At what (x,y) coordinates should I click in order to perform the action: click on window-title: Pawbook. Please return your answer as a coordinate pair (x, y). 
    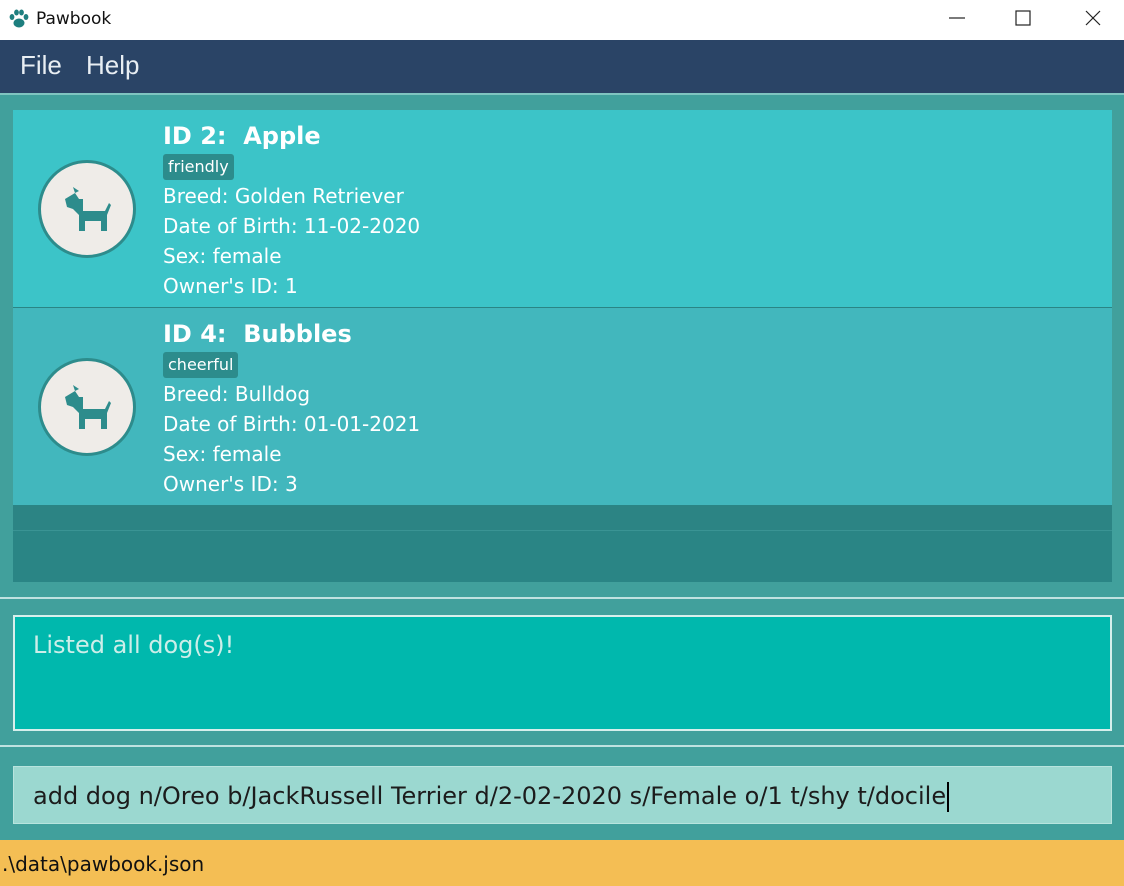
    Looking at the image, I should click on (74, 19).